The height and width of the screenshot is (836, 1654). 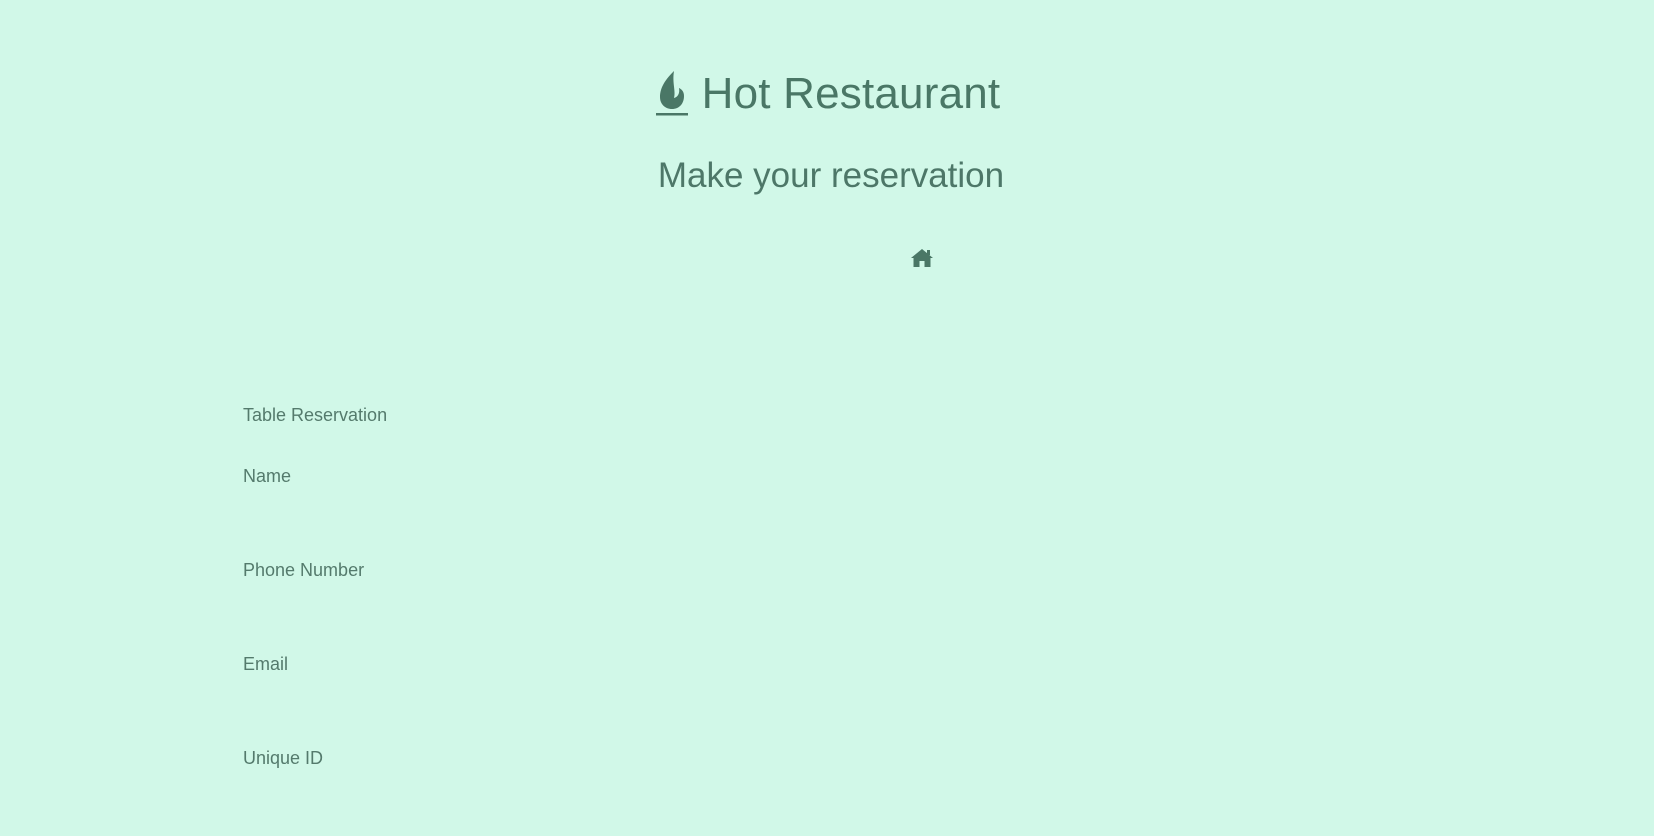 What do you see at coordinates (823, 698) in the screenshot?
I see `email-input` at bounding box center [823, 698].